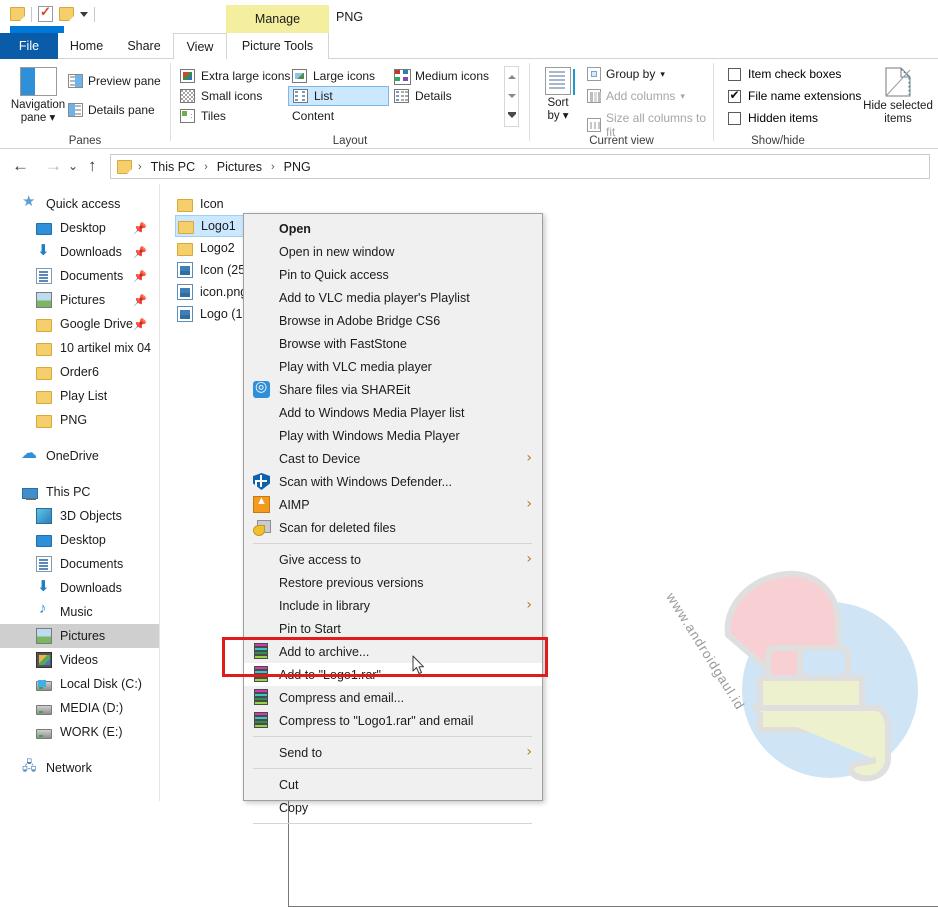  I want to click on menu-item-restore-previous-versions: Restore previous versions, so click(393, 582).